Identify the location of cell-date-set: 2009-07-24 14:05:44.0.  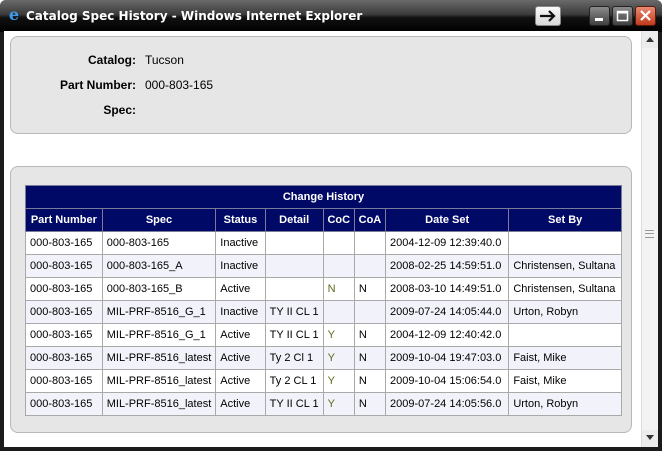
(447, 312).